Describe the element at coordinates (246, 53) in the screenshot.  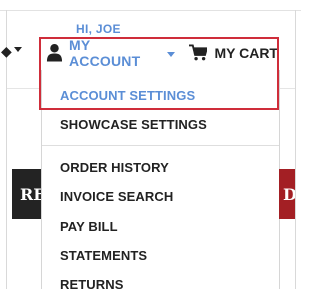
I see `my-cart-link: MY CART` at that location.